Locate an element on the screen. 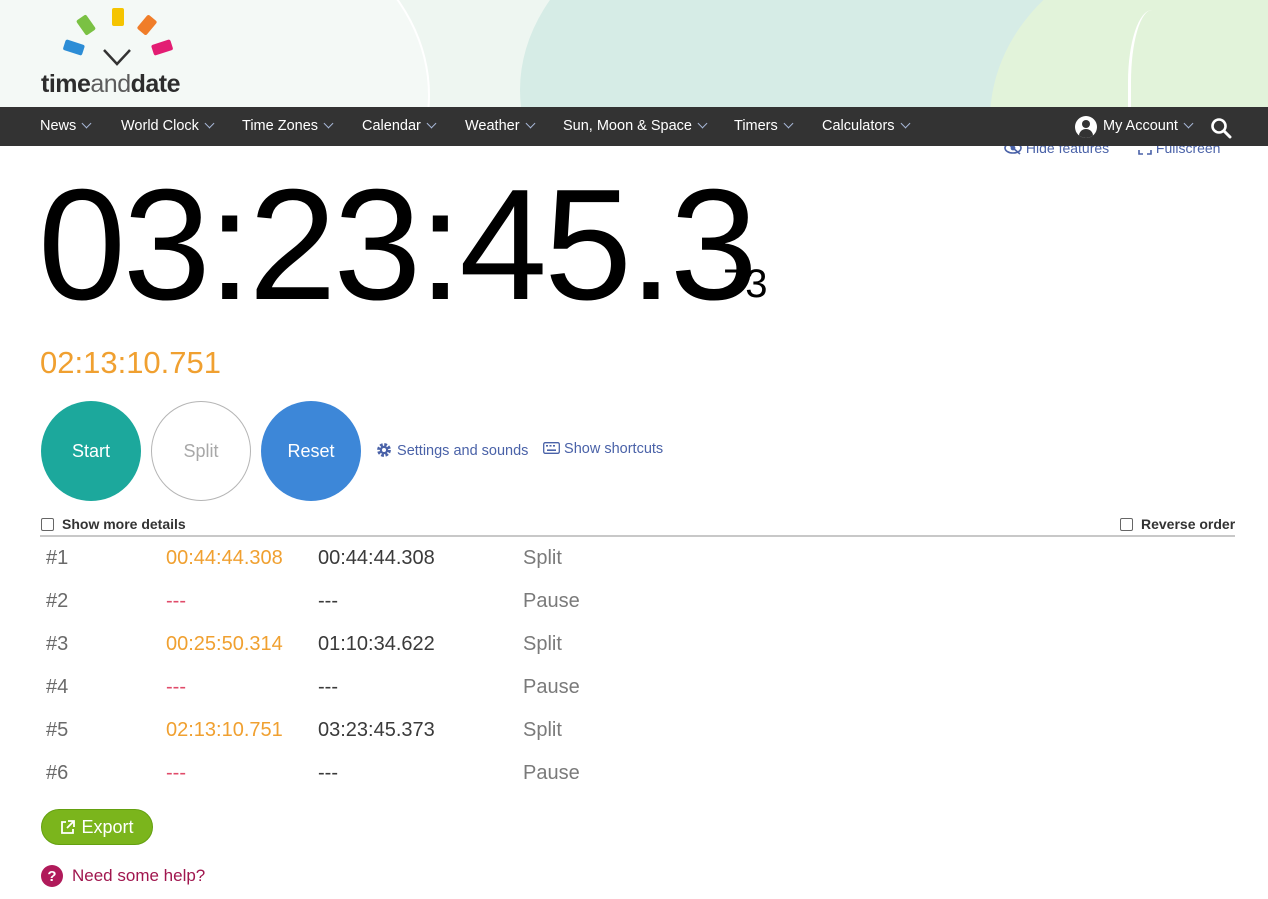 The image size is (1268, 899). keyboard-icon is located at coordinates (551, 448).